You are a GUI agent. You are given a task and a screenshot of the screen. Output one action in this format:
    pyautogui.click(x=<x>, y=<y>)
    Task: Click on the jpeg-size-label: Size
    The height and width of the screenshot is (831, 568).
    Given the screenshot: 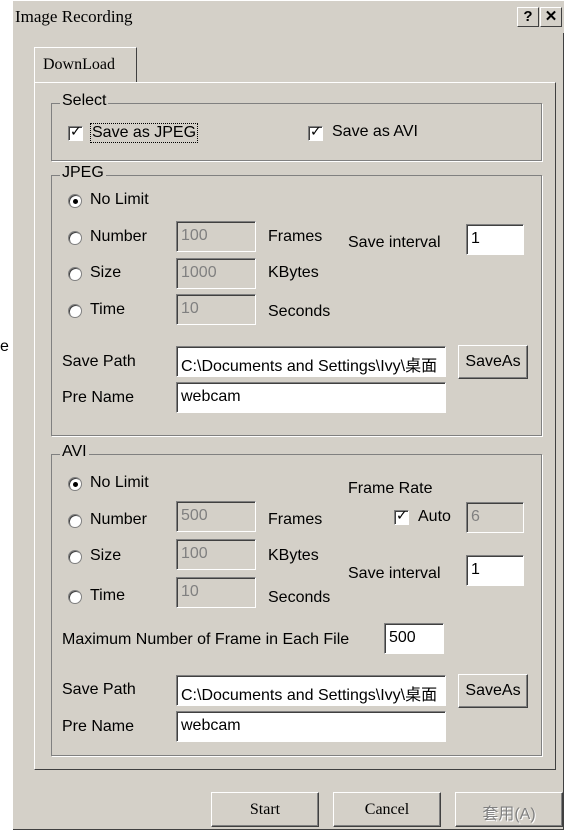 What is the action you would take?
    pyautogui.click(x=105, y=273)
    